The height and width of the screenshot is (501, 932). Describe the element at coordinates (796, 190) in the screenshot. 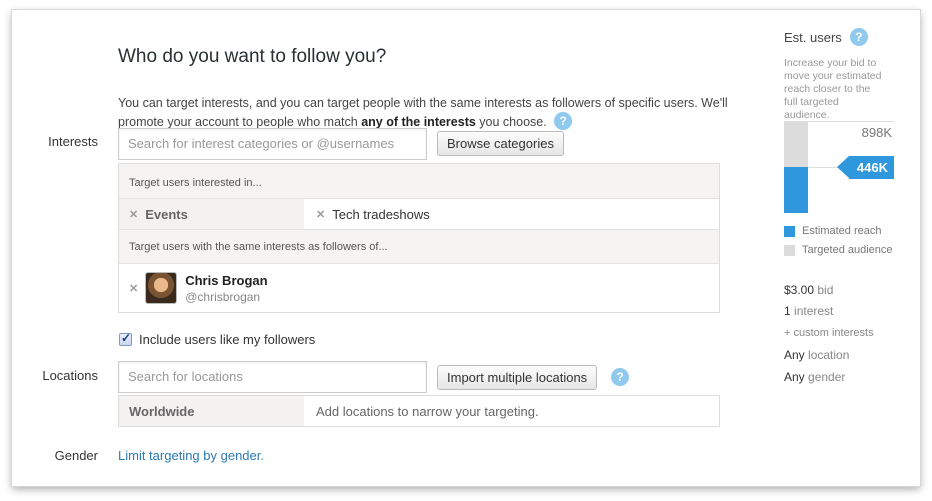

I see `gauge-fill` at that location.